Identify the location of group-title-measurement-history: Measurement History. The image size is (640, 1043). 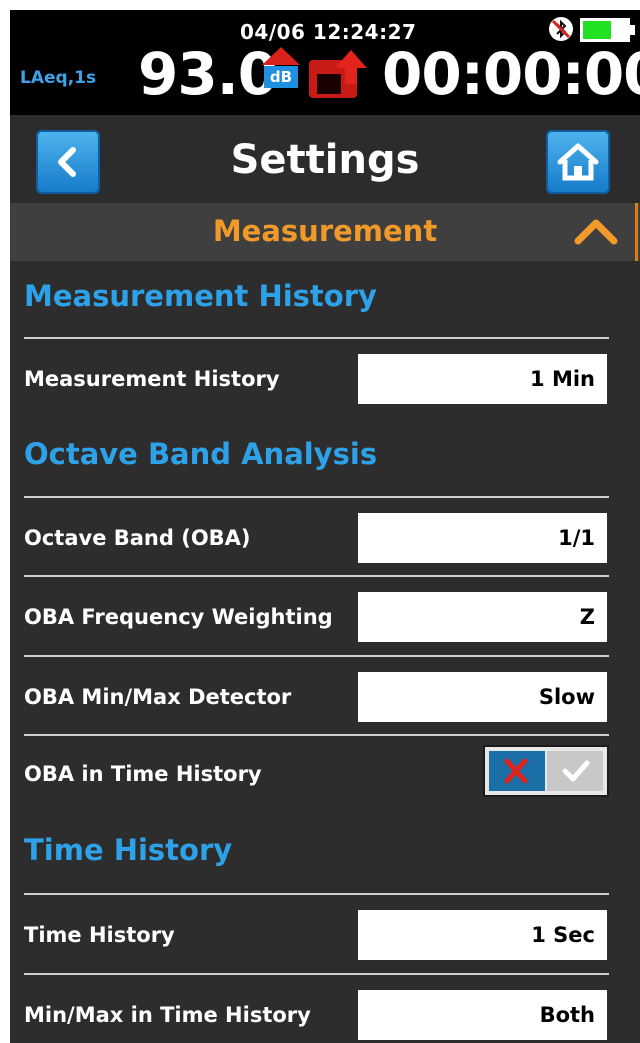
(200, 296).